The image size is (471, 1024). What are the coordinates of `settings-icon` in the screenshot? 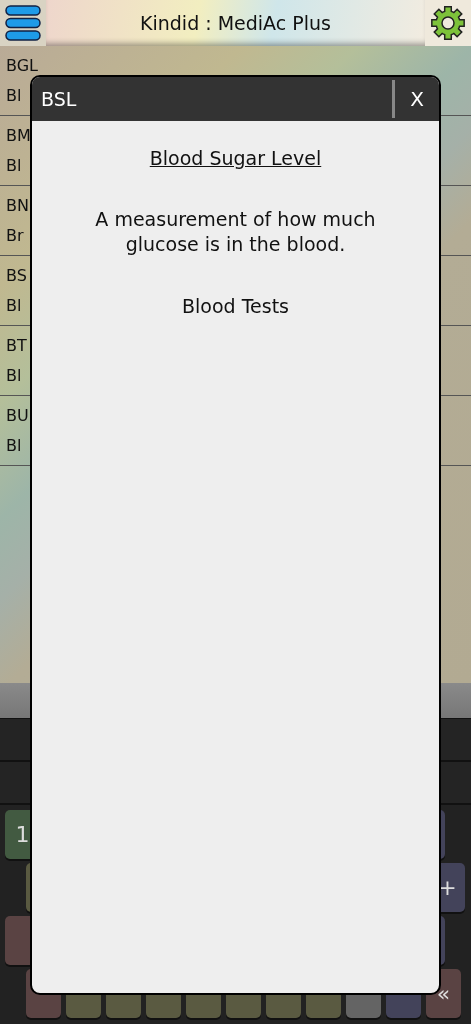 It's located at (448, 23).